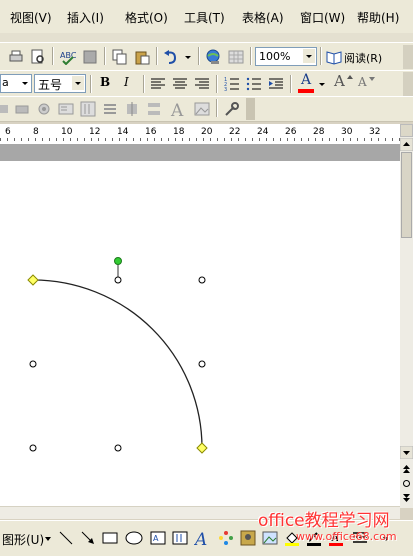 The height and width of the screenshot is (556, 413). What do you see at coordinates (110, 109) in the screenshot?
I see `align-distribute-icon` at bounding box center [110, 109].